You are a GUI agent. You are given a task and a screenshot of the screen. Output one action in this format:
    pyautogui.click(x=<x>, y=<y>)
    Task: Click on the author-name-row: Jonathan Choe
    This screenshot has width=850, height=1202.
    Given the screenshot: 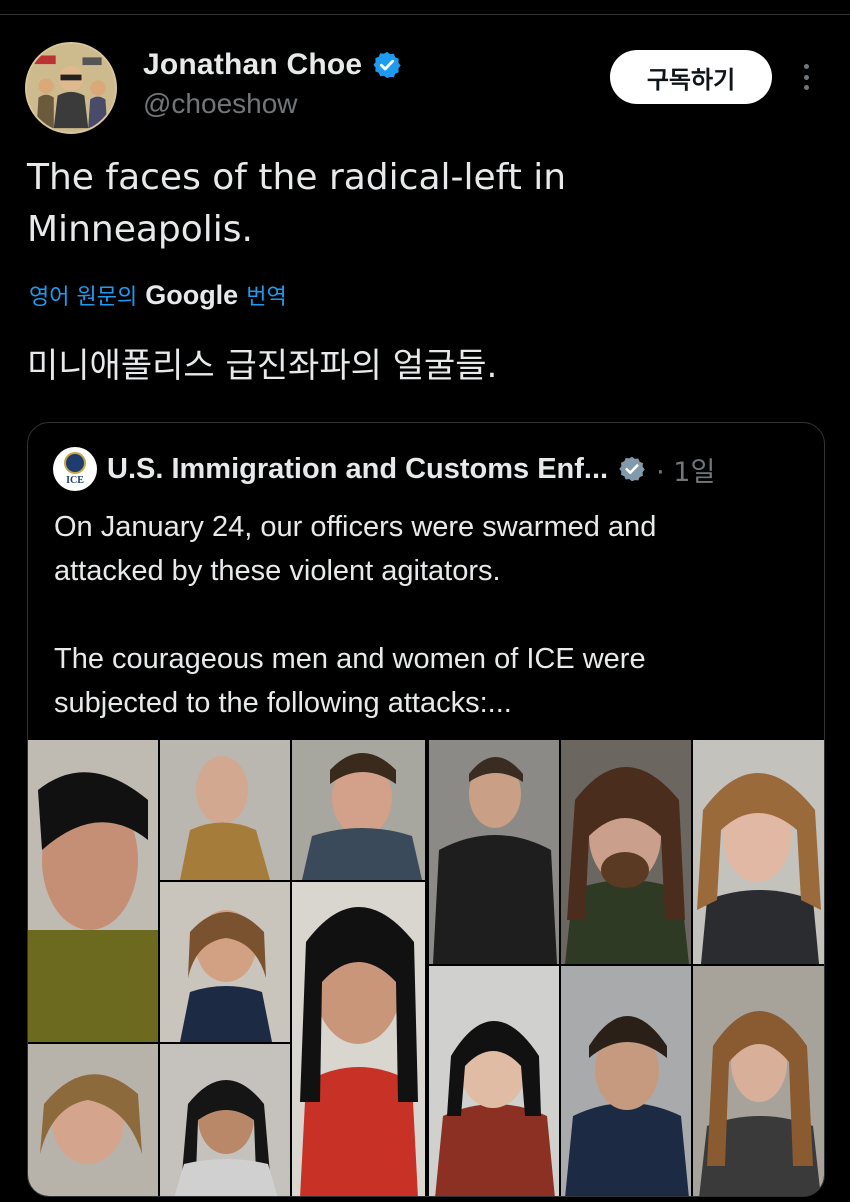 What is the action you would take?
    pyautogui.click(x=272, y=65)
    